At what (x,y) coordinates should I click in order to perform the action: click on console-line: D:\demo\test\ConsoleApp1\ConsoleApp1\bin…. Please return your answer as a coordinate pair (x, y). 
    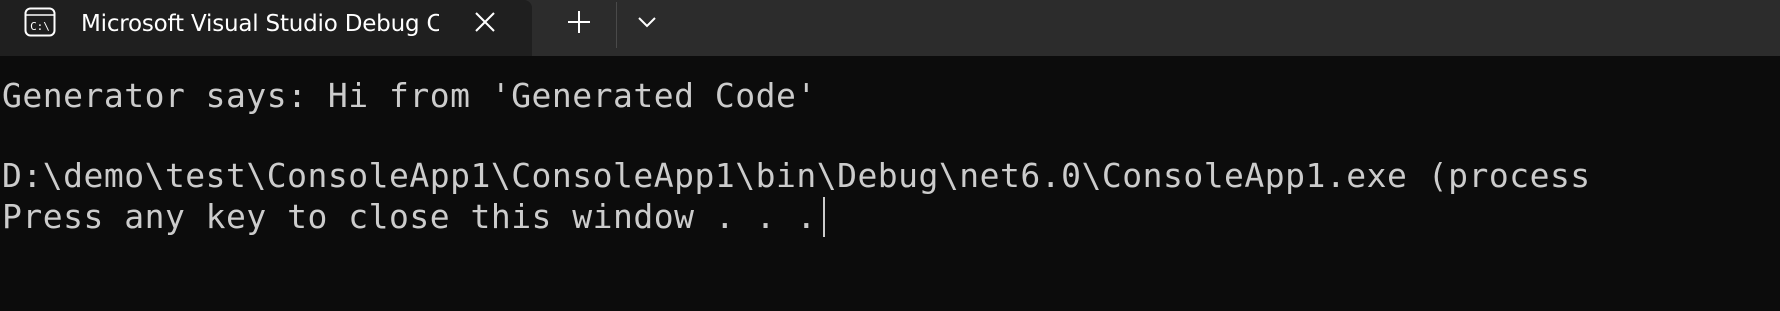
    Looking at the image, I should click on (796, 175).